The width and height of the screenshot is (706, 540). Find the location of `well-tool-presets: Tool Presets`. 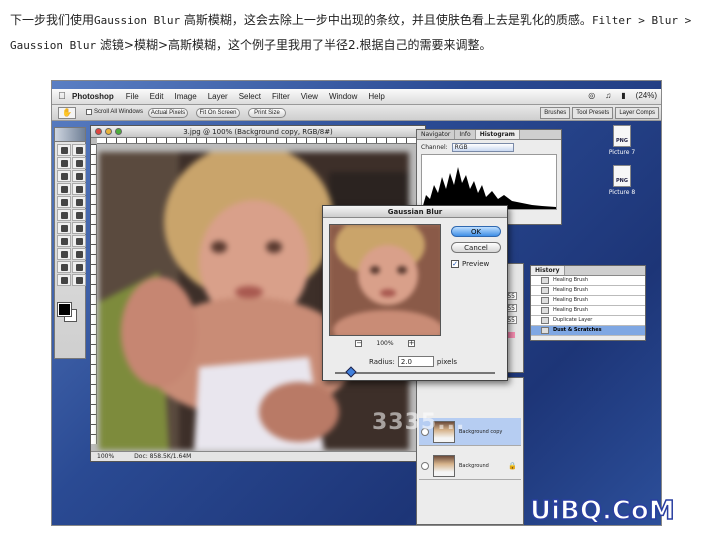

well-tool-presets: Tool Presets is located at coordinates (593, 113).